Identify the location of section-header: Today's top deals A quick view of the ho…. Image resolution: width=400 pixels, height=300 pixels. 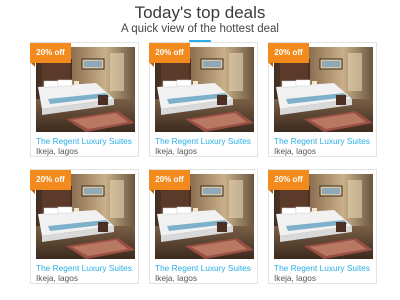
(200, 21).